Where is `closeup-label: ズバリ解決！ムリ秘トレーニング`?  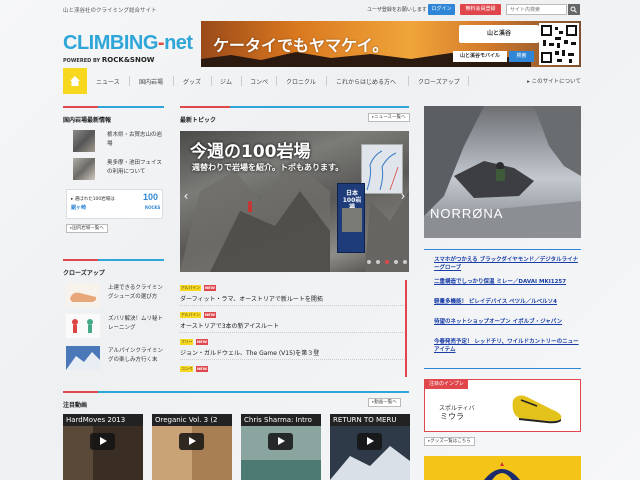
closeup-label: ズバリ解決！ムリ秘トレーニング is located at coordinates (136, 323).